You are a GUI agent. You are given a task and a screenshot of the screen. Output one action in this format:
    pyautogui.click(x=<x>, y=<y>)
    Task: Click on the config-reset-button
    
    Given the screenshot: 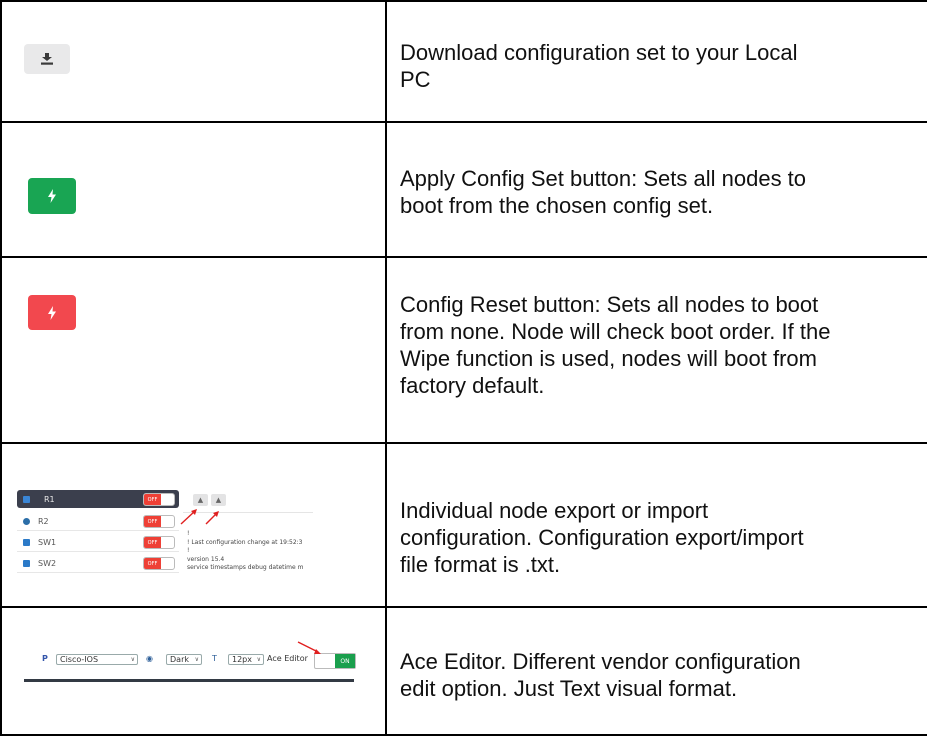 What is the action you would take?
    pyautogui.click(x=52, y=312)
    